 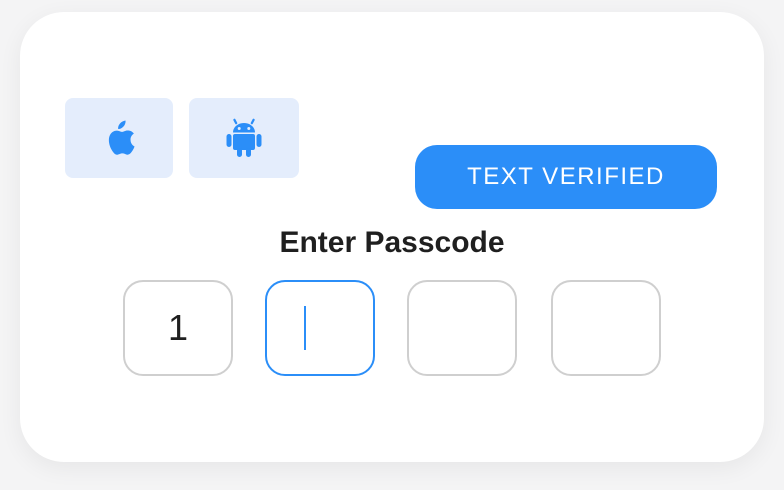 What do you see at coordinates (566, 177) in the screenshot?
I see `text-verified-button: TEXT VERIFIED` at bounding box center [566, 177].